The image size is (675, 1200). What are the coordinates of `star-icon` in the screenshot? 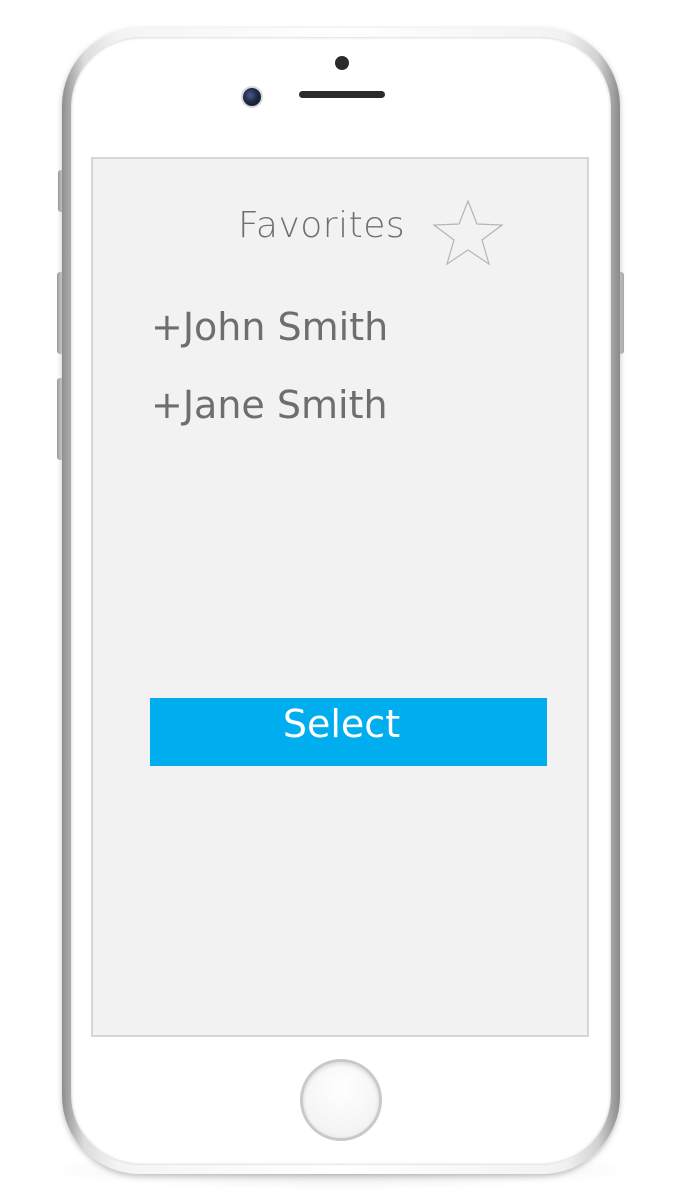 It's located at (468, 233).